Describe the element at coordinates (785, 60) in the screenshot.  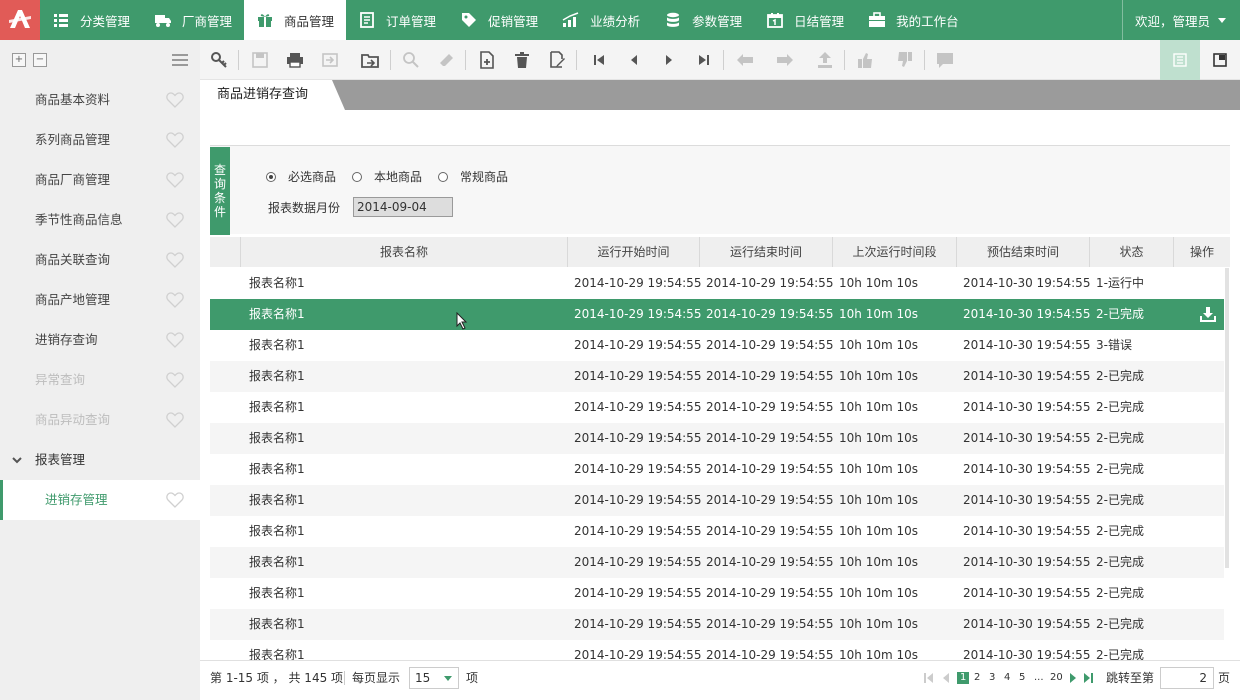
I see `arrow-right-icon` at that location.